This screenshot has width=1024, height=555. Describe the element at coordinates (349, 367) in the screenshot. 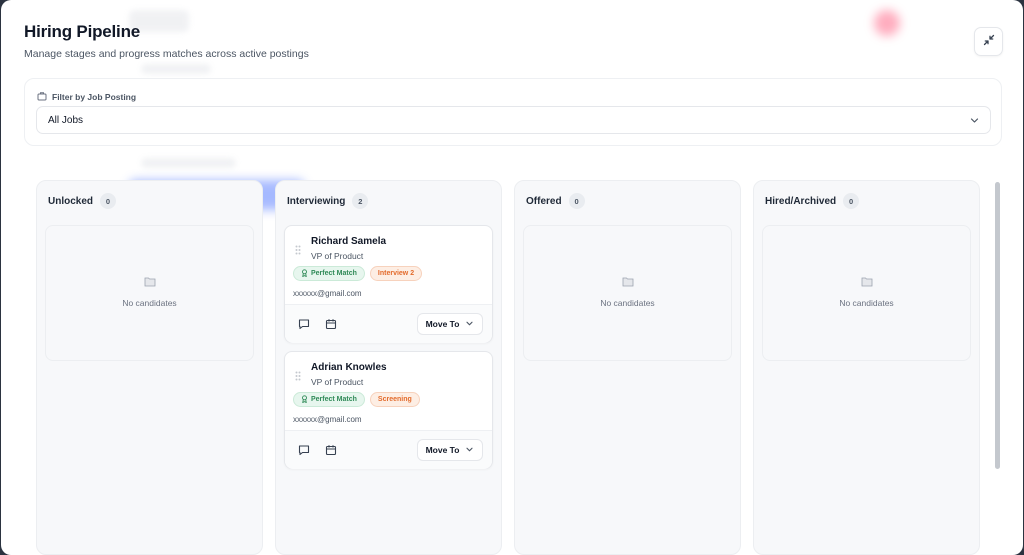

I see `candidate-name: Adrian Knowles` at that location.